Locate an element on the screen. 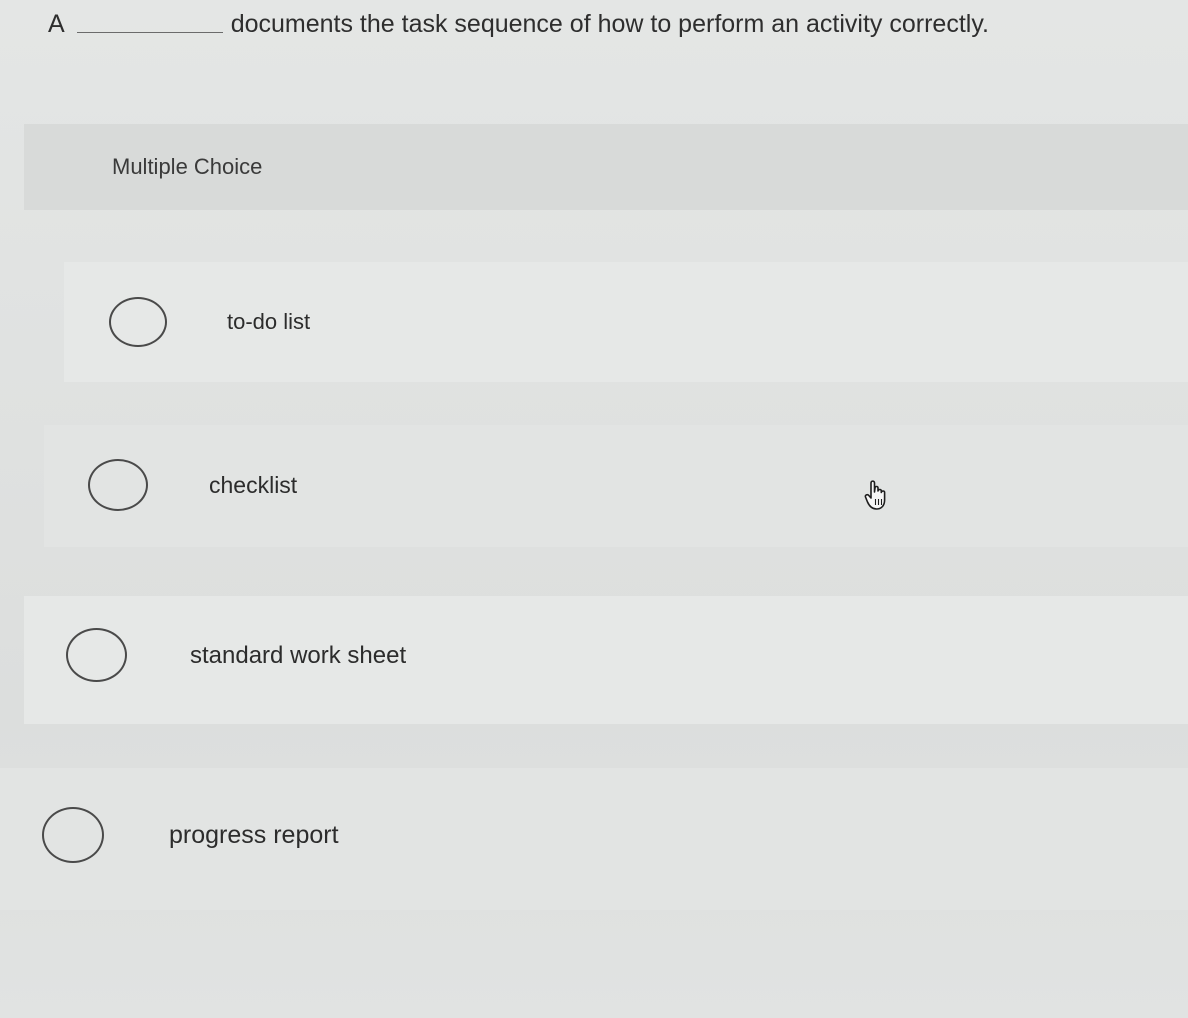  question-article: A is located at coordinates (56, 23).